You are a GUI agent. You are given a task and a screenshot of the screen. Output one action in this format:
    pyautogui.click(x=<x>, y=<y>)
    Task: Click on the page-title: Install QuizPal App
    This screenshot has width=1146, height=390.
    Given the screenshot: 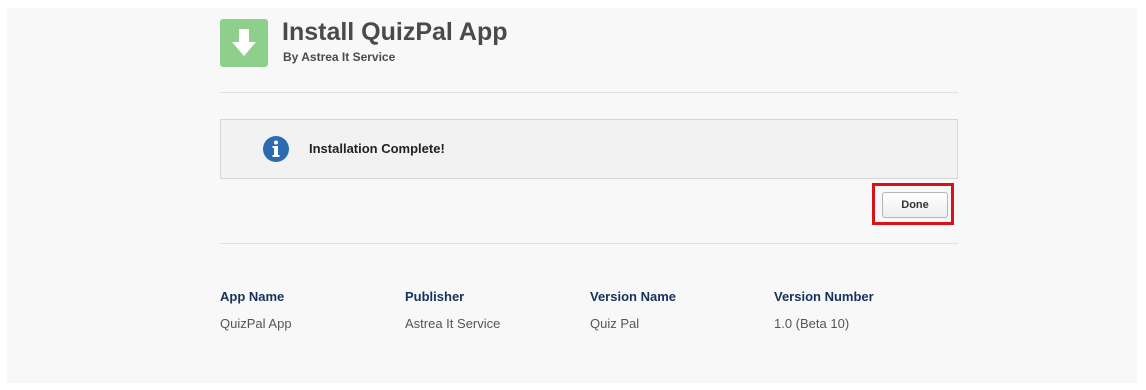 What is the action you would take?
    pyautogui.click(x=395, y=32)
    